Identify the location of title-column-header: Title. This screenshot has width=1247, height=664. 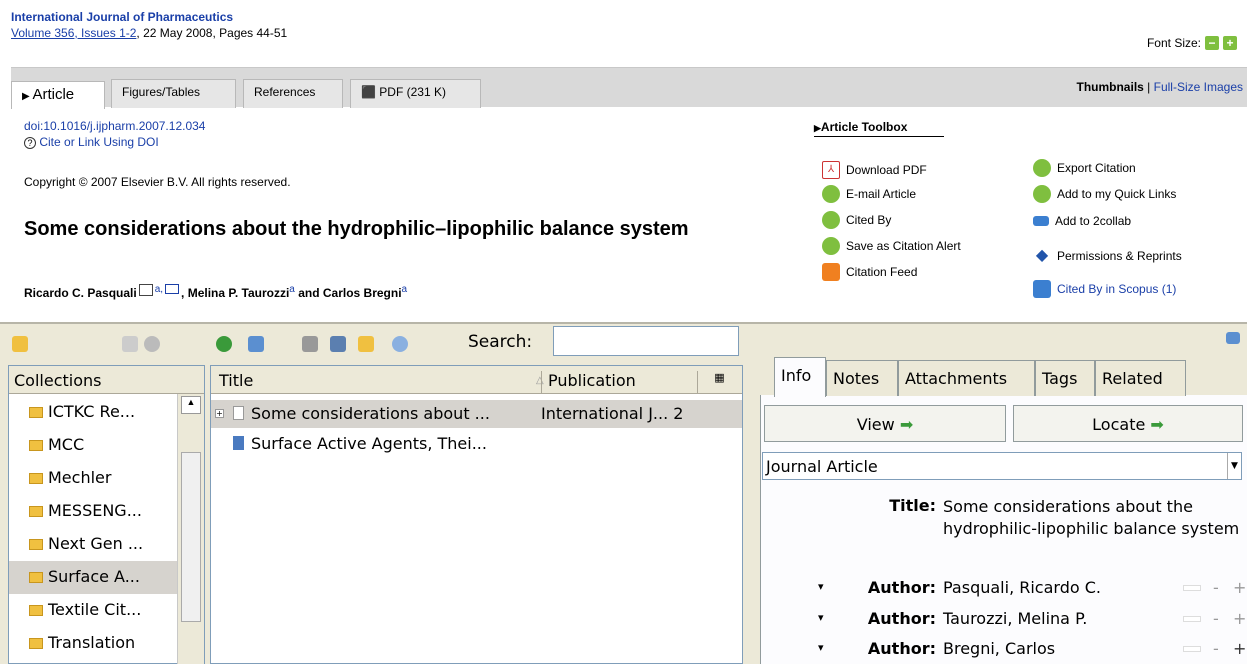
(236, 380).